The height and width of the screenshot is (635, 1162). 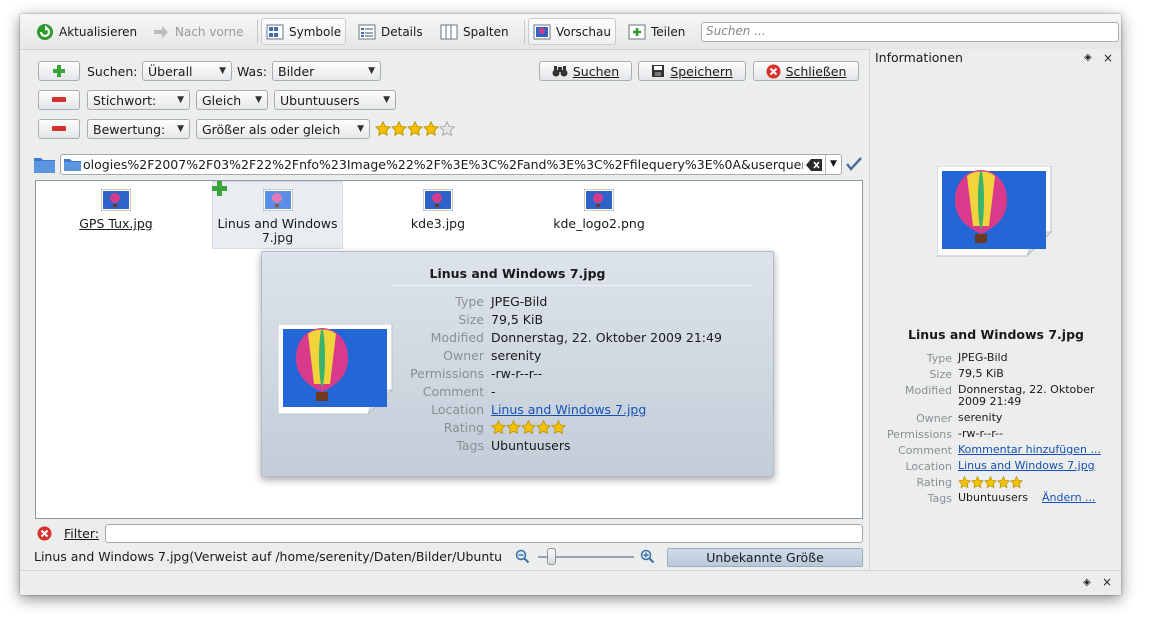 I want to click on what-label: Was:, so click(x=252, y=71).